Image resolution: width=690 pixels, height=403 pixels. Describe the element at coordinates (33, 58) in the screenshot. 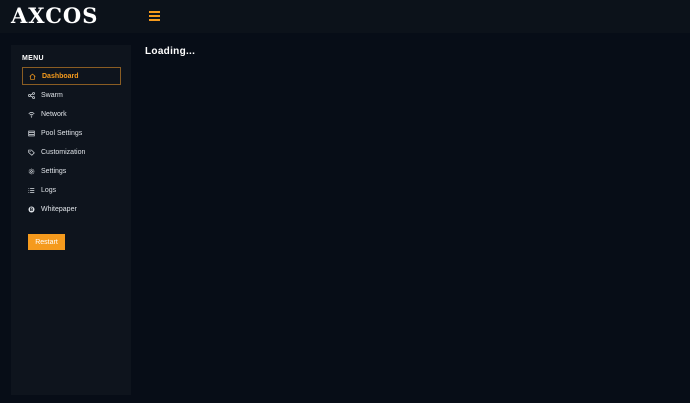

I see `menu-title: MENU` at that location.